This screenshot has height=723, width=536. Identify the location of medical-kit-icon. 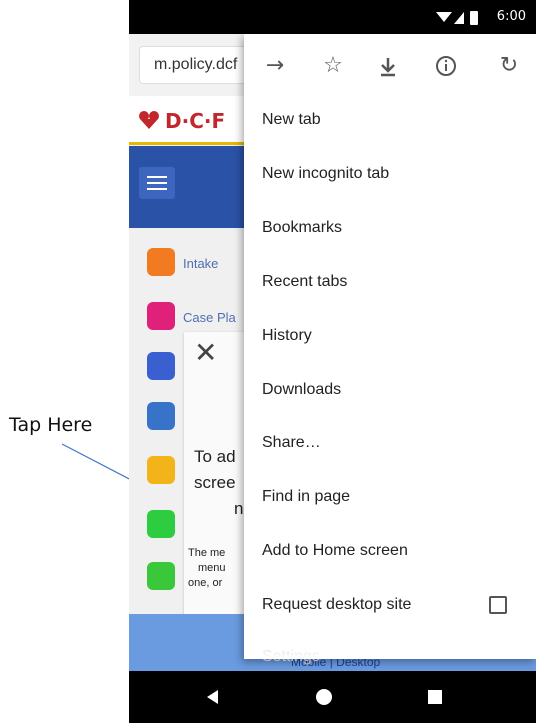
(161, 470).